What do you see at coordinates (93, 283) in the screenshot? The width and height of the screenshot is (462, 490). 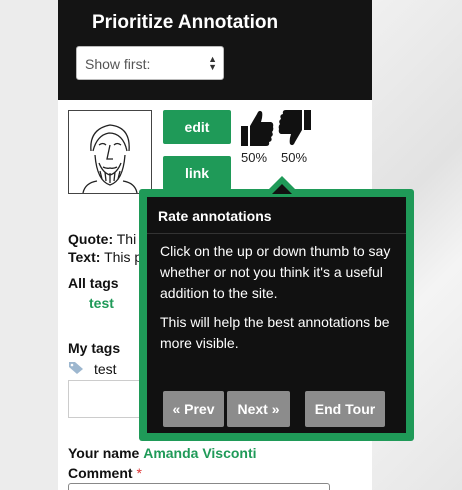 I see `all-tags-label: All tags` at bounding box center [93, 283].